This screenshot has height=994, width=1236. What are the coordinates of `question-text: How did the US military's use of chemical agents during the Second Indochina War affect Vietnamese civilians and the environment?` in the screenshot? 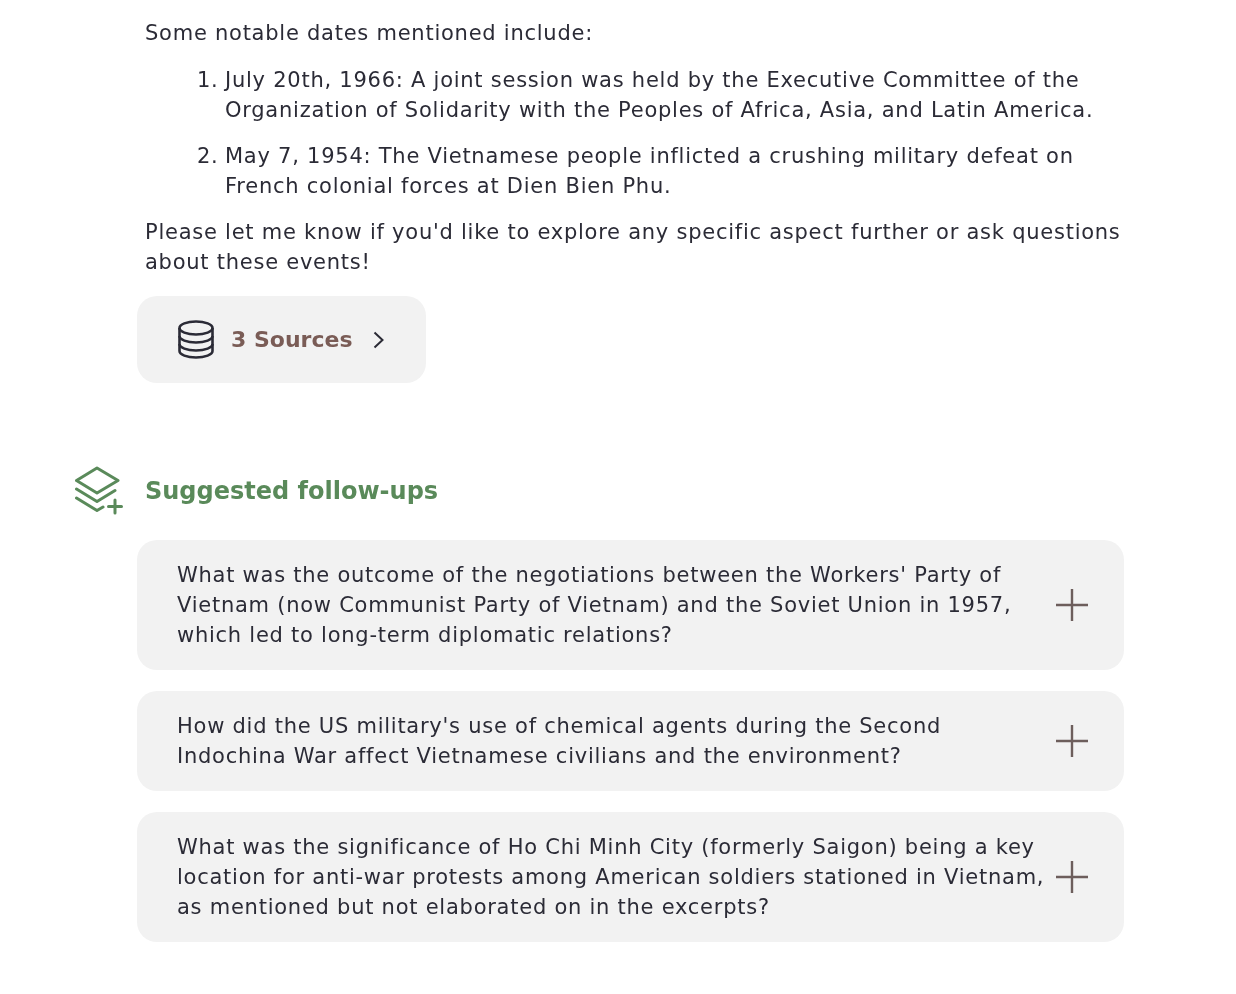 It's located at (560, 741).